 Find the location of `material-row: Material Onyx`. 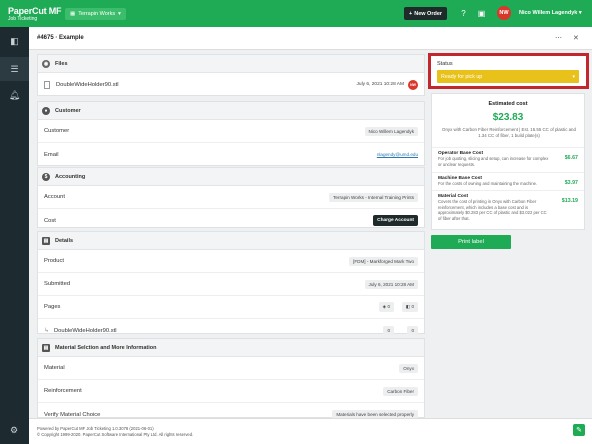

material-row: Material Onyx is located at coordinates (231, 368).